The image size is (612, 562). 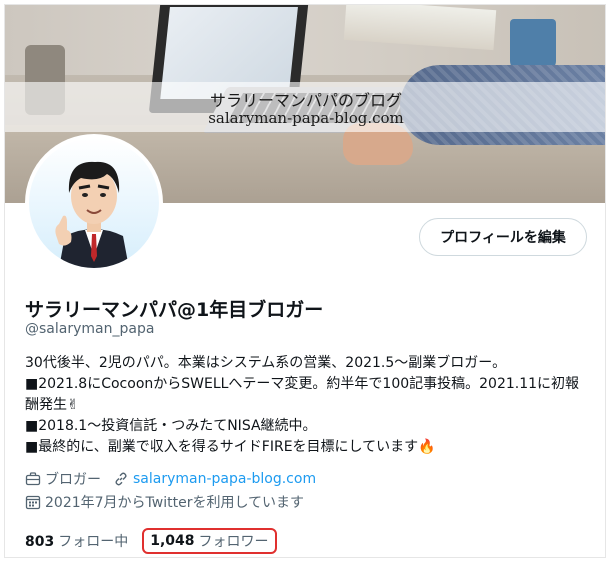 What do you see at coordinates (224, 479) in the screenshot?
I see `profile-website-link: salaryman-papa-blog.com` at bounding box center [224, 479].